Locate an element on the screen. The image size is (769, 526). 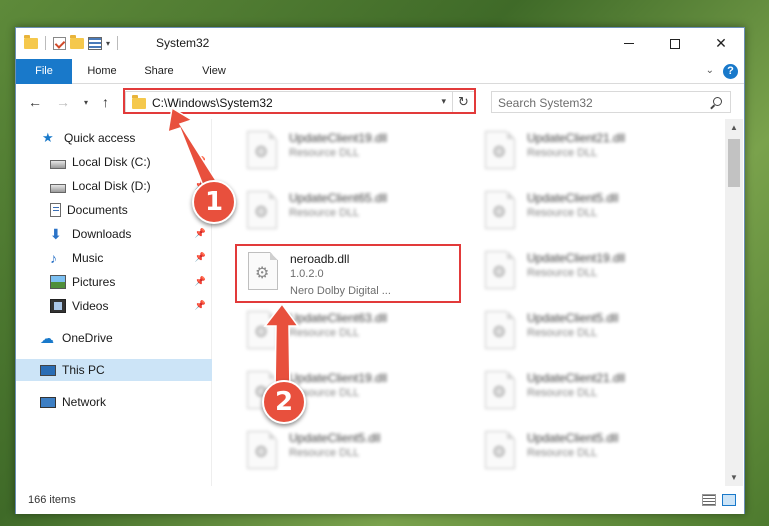
search-input: Search System32 is located at coordinates (611, 102).